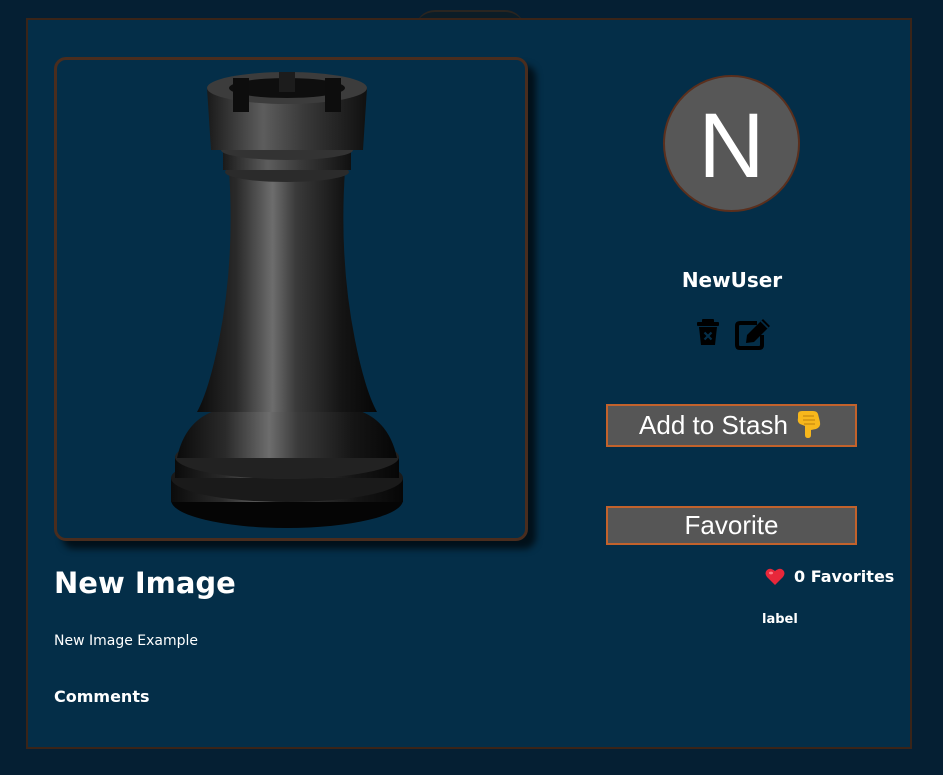 The image size is (943, 775). Describe the element at coordinates (780, 619) in the screenshot. I see `label-text: label` at that location.